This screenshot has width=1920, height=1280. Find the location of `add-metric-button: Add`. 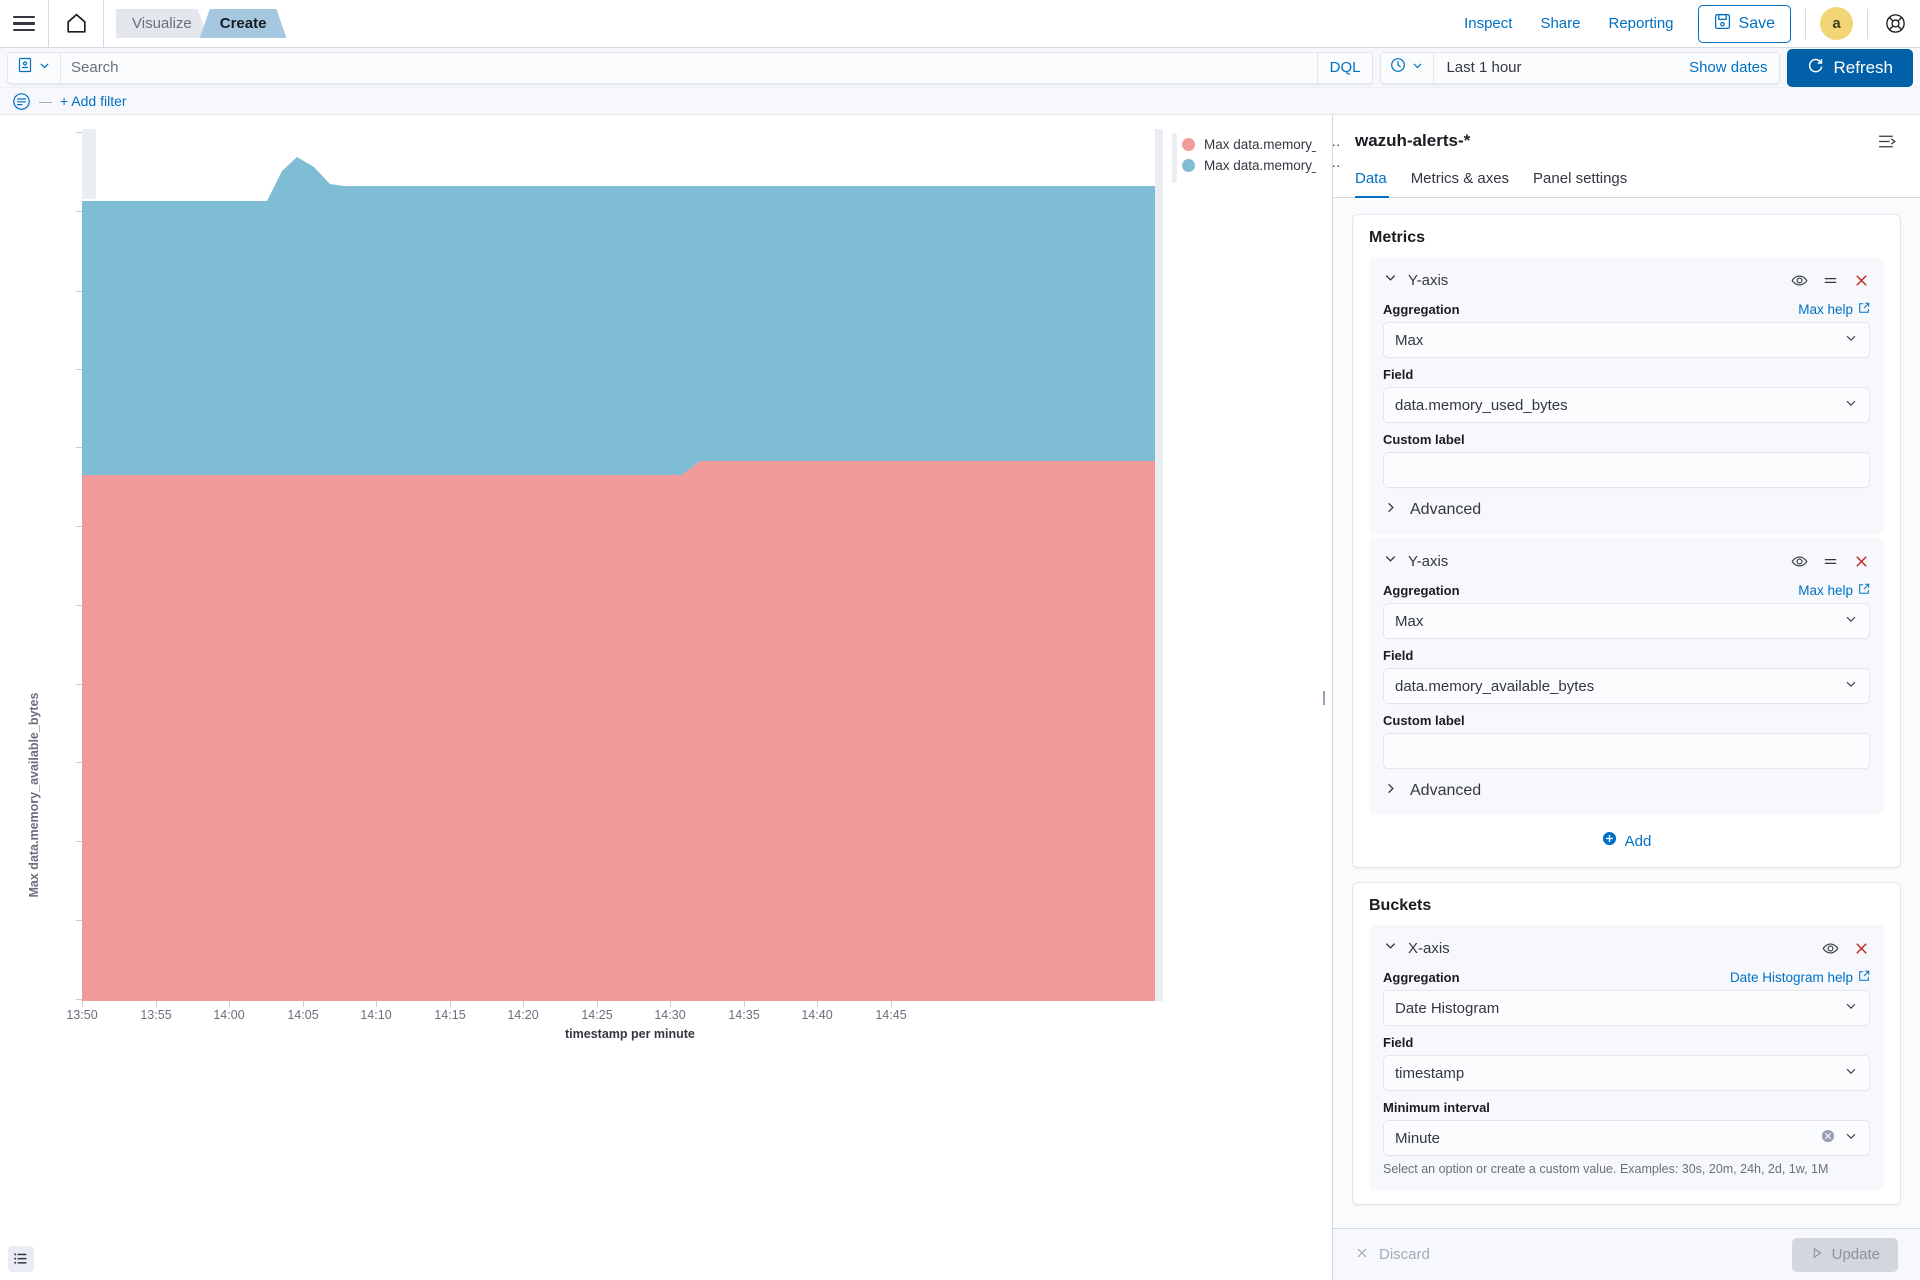

add-metric-button: Add is located at coordinates (1626, 838).